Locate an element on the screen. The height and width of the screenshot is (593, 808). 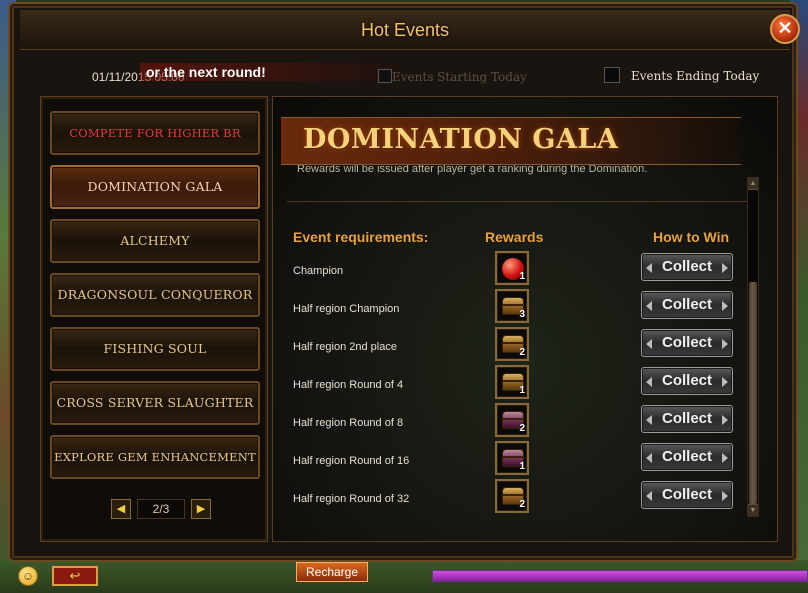
event-item-fishing-soul: Fishing Soul is located at coordinates (155, 349).